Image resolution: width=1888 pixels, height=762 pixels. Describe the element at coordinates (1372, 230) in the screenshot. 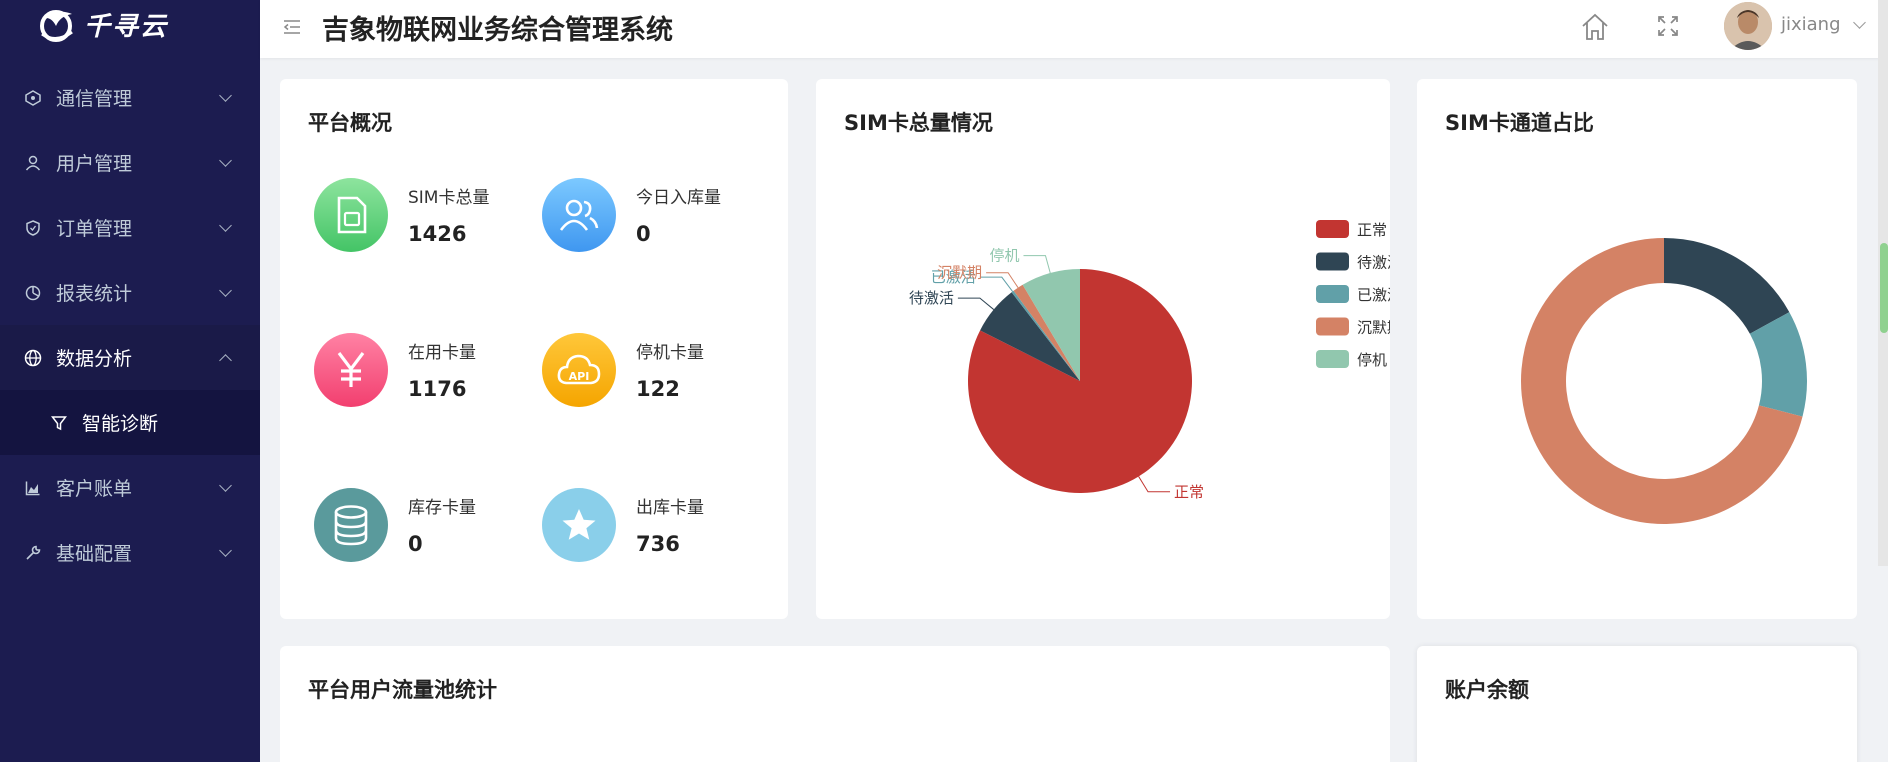

I see `legend-label-0: 正常` at that location.